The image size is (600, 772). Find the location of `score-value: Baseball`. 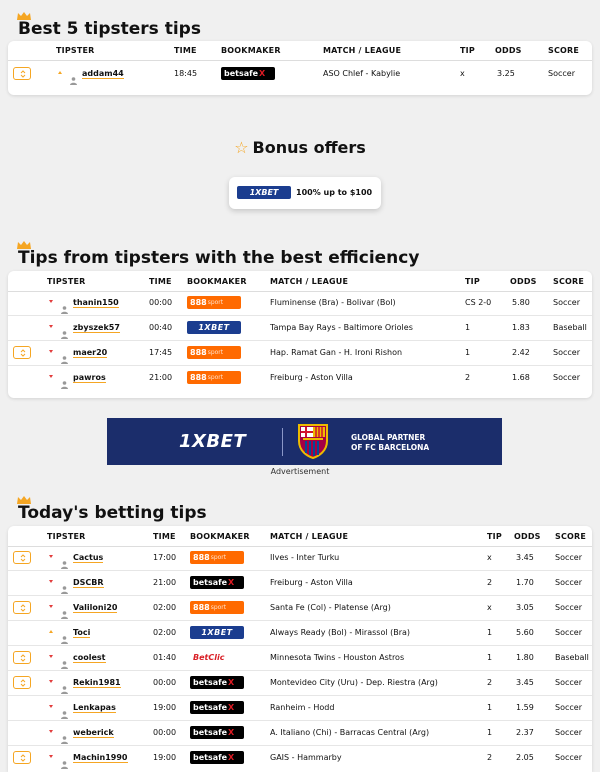

score-value: Baseball is located at coordinates (572, 657).